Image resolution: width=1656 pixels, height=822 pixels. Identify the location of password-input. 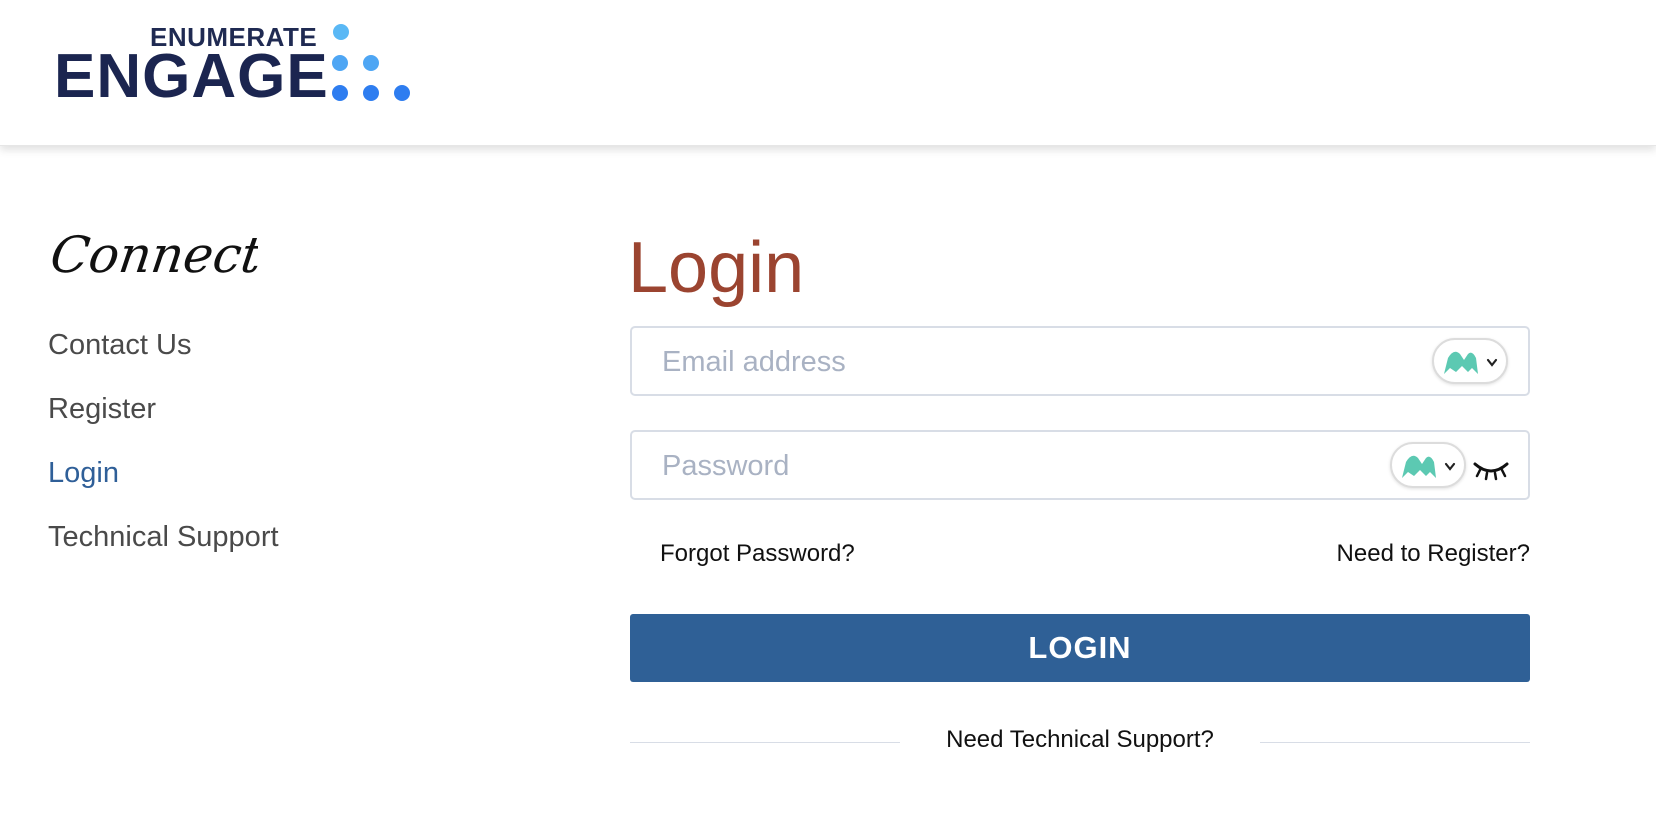
(1022, 466).